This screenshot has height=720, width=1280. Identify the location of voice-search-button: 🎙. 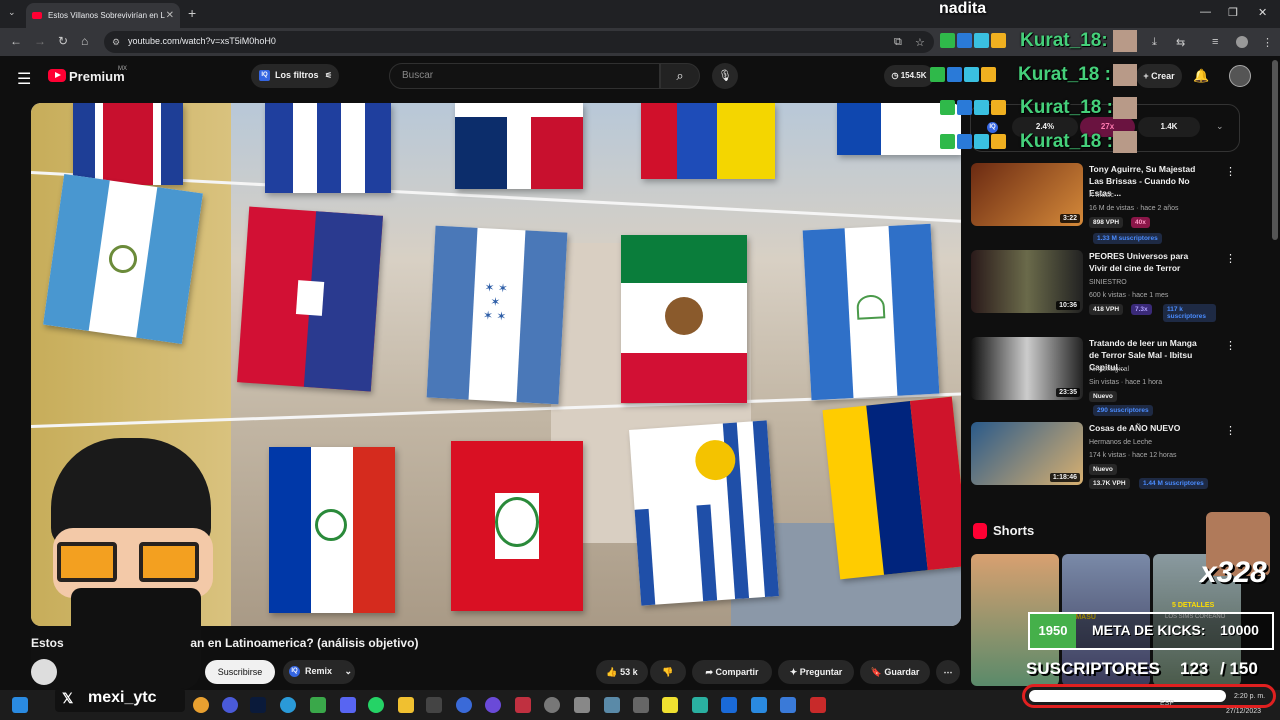
(725, 76).